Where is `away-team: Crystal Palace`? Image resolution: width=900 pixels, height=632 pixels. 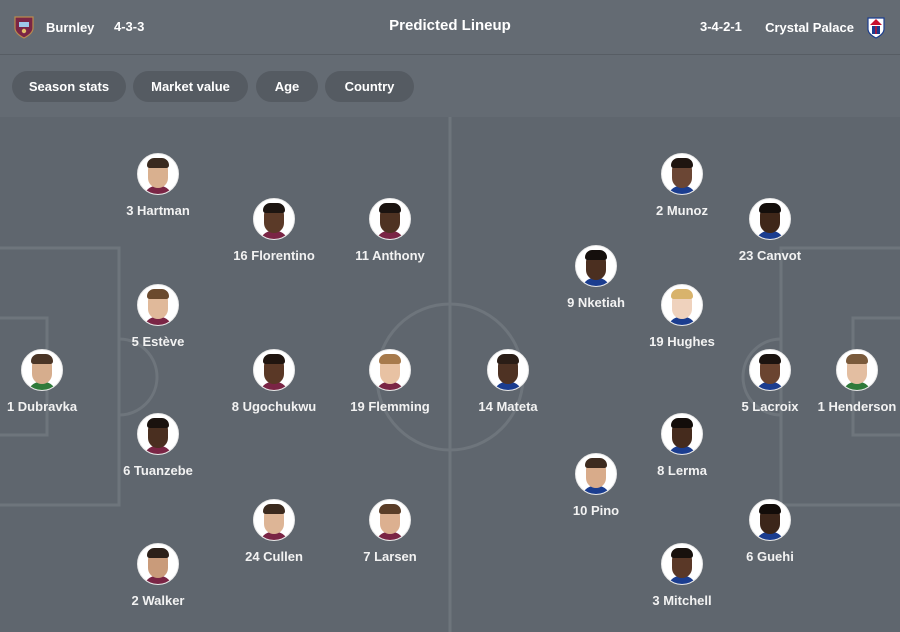
away-team: Crystal Palace is located at coordinates (826, 27).